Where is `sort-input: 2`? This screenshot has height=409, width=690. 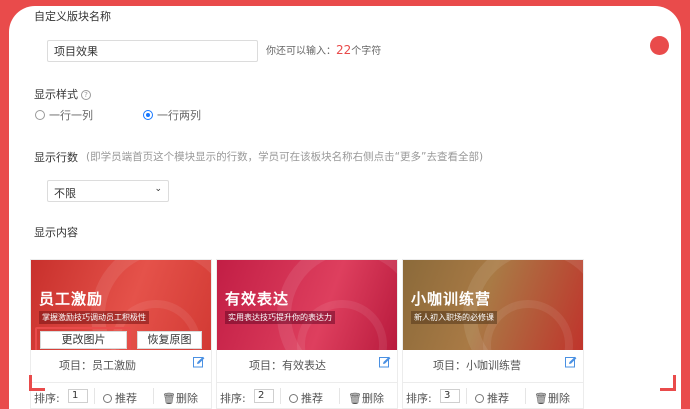 sort-input: 2 is located at coordinates (264, 396).